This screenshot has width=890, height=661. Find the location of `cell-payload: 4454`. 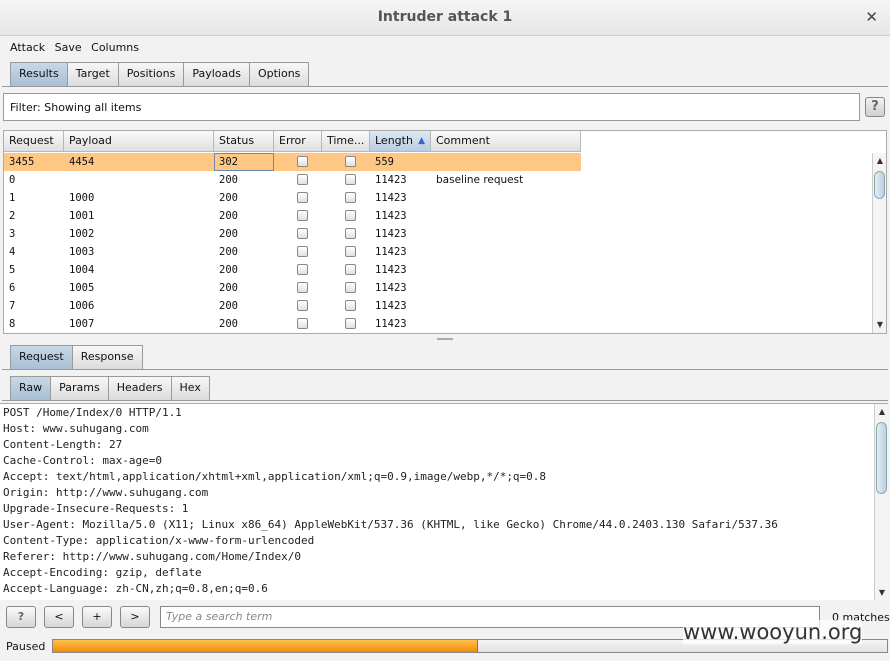

cell-payload: 4454 is located at coordinates (82, 162).